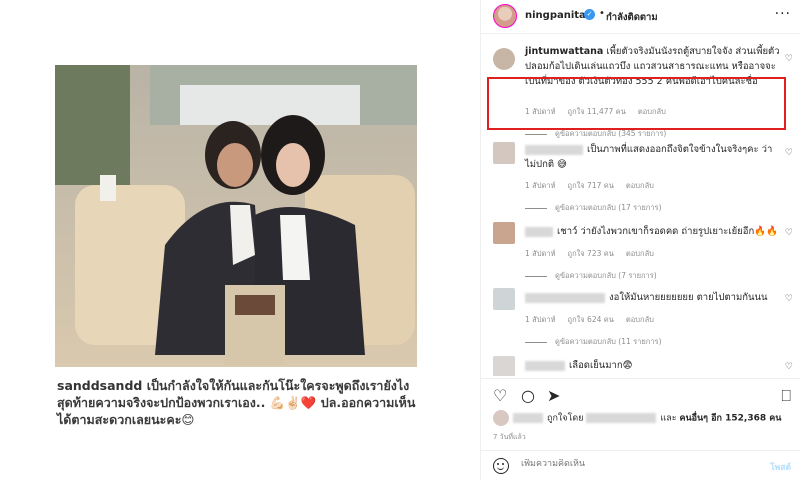 This screenshot has width=800, height=480. What do you see at coordinates (505, 16) in the screenshot?
I see `author-avatar` at bounding box center [505, 16].